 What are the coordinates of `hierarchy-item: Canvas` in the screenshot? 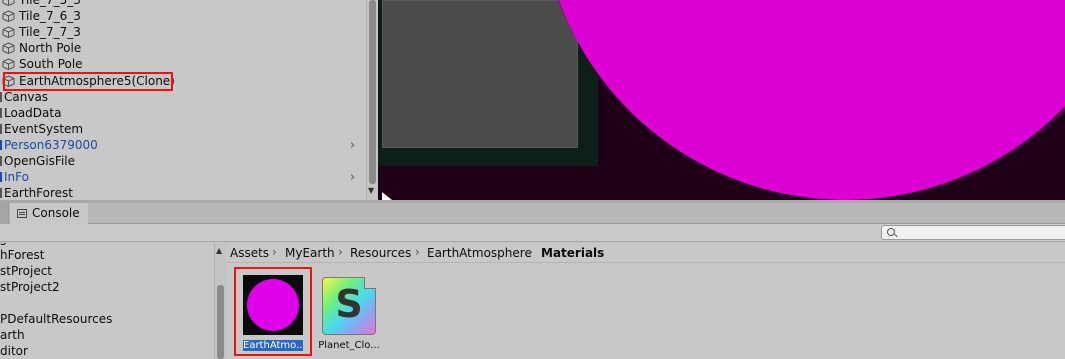 It's located at (183, 97).